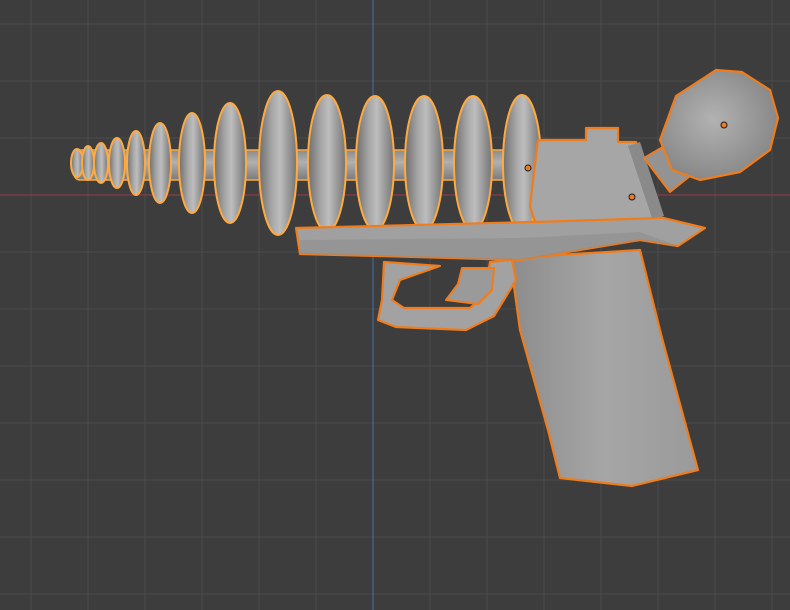 The width and height of the screenshot is (790, 610). What do you see at coordinates (528, 168) in the screenshot?
I see `origin-dot-barrel` at bounding box center [528, 168].